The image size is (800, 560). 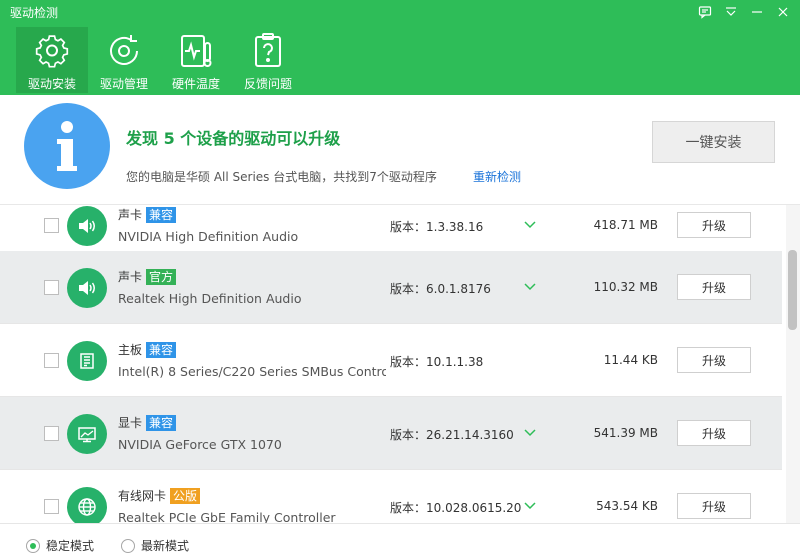 What do you see at coordinates (130, 350) in the screenshot?
I see `category-label: 主板` at bounding box center [130, 350].